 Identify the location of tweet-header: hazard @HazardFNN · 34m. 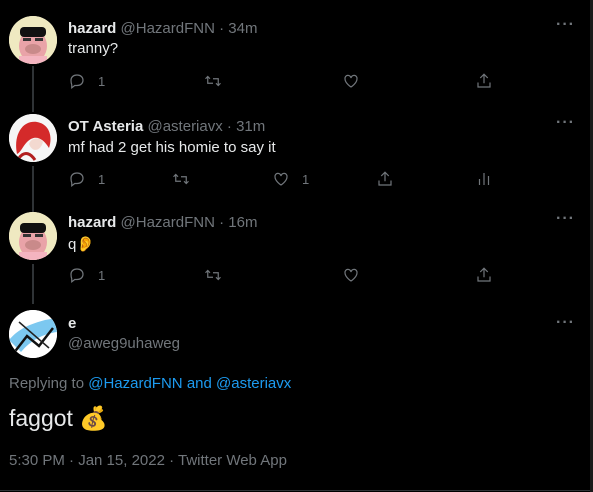
(162, 28).